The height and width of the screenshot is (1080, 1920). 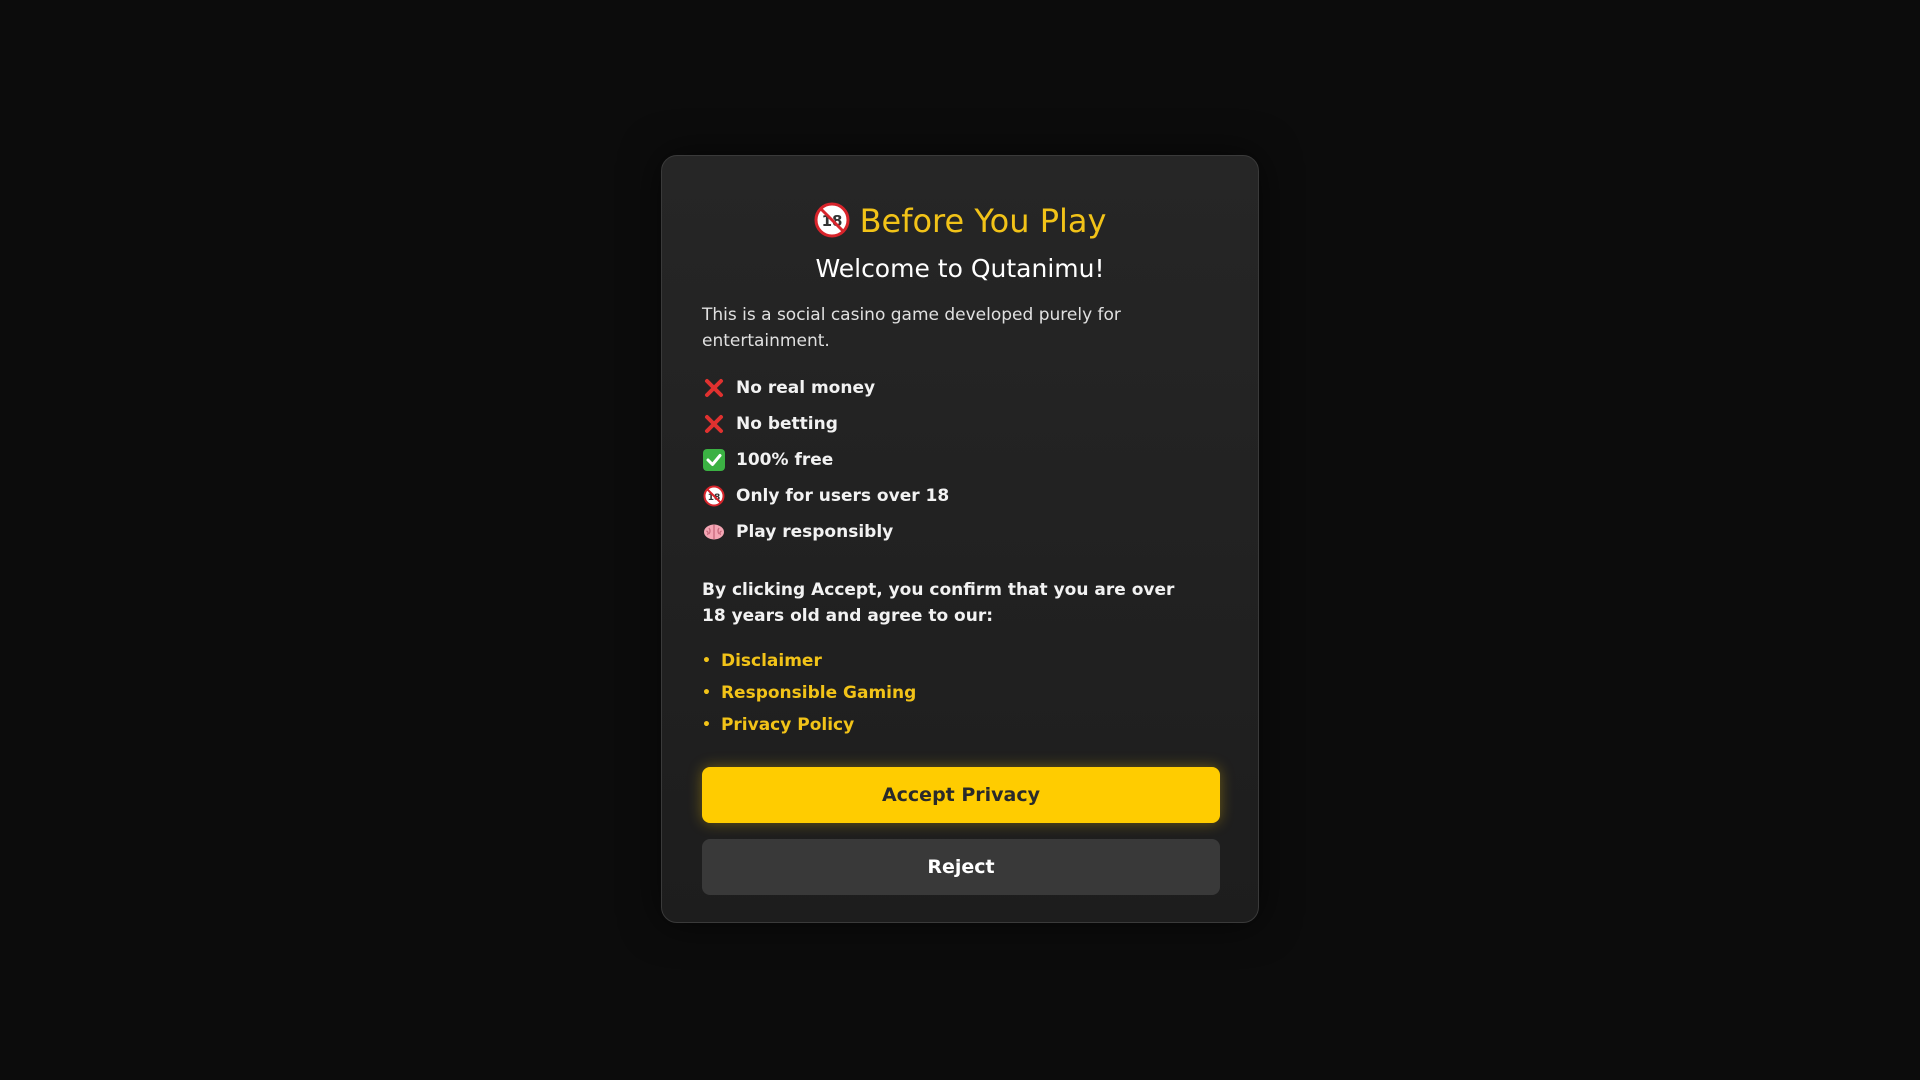 I want to click on policy-link-item: • Privacy Policy, so click(x=960, y=725).